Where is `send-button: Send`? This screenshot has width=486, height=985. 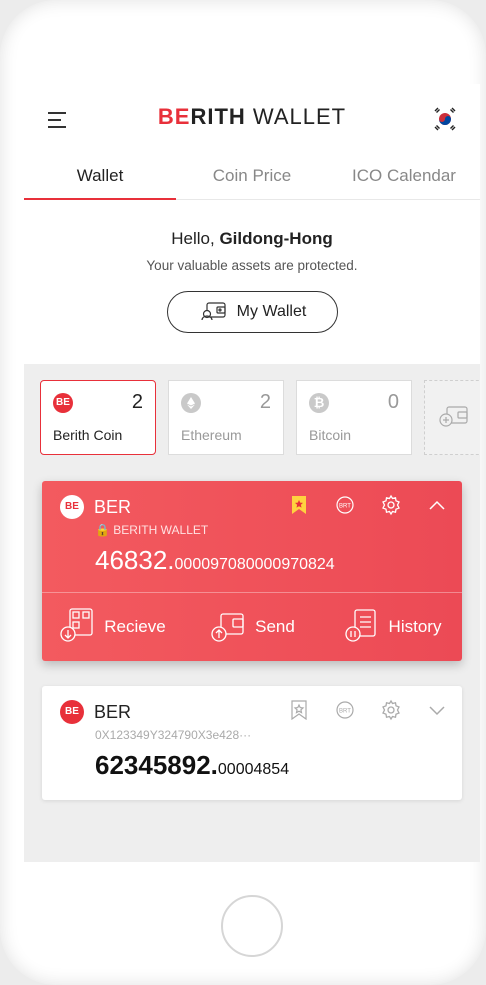
send-button: Send is located at coordinates (252, 627).